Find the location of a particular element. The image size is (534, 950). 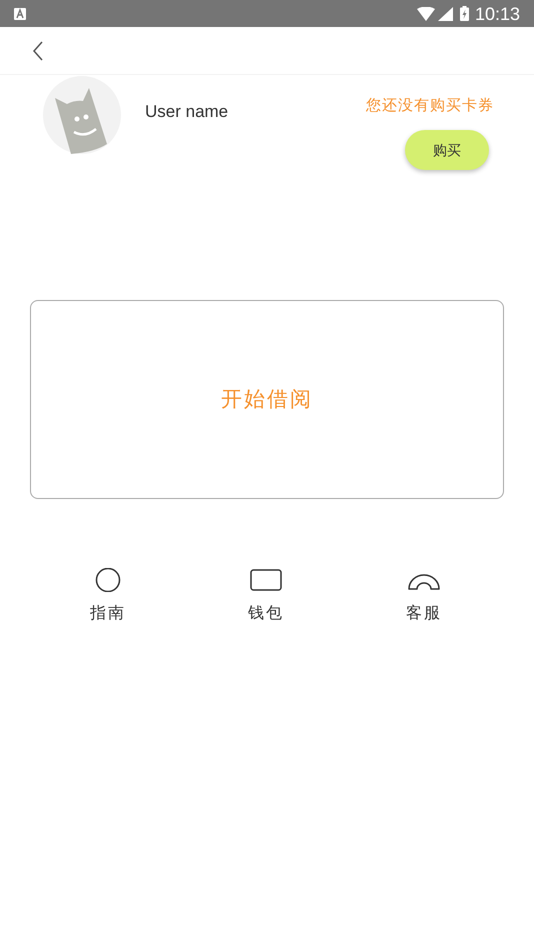

user-name: User name is located at coordinates (186, 112).